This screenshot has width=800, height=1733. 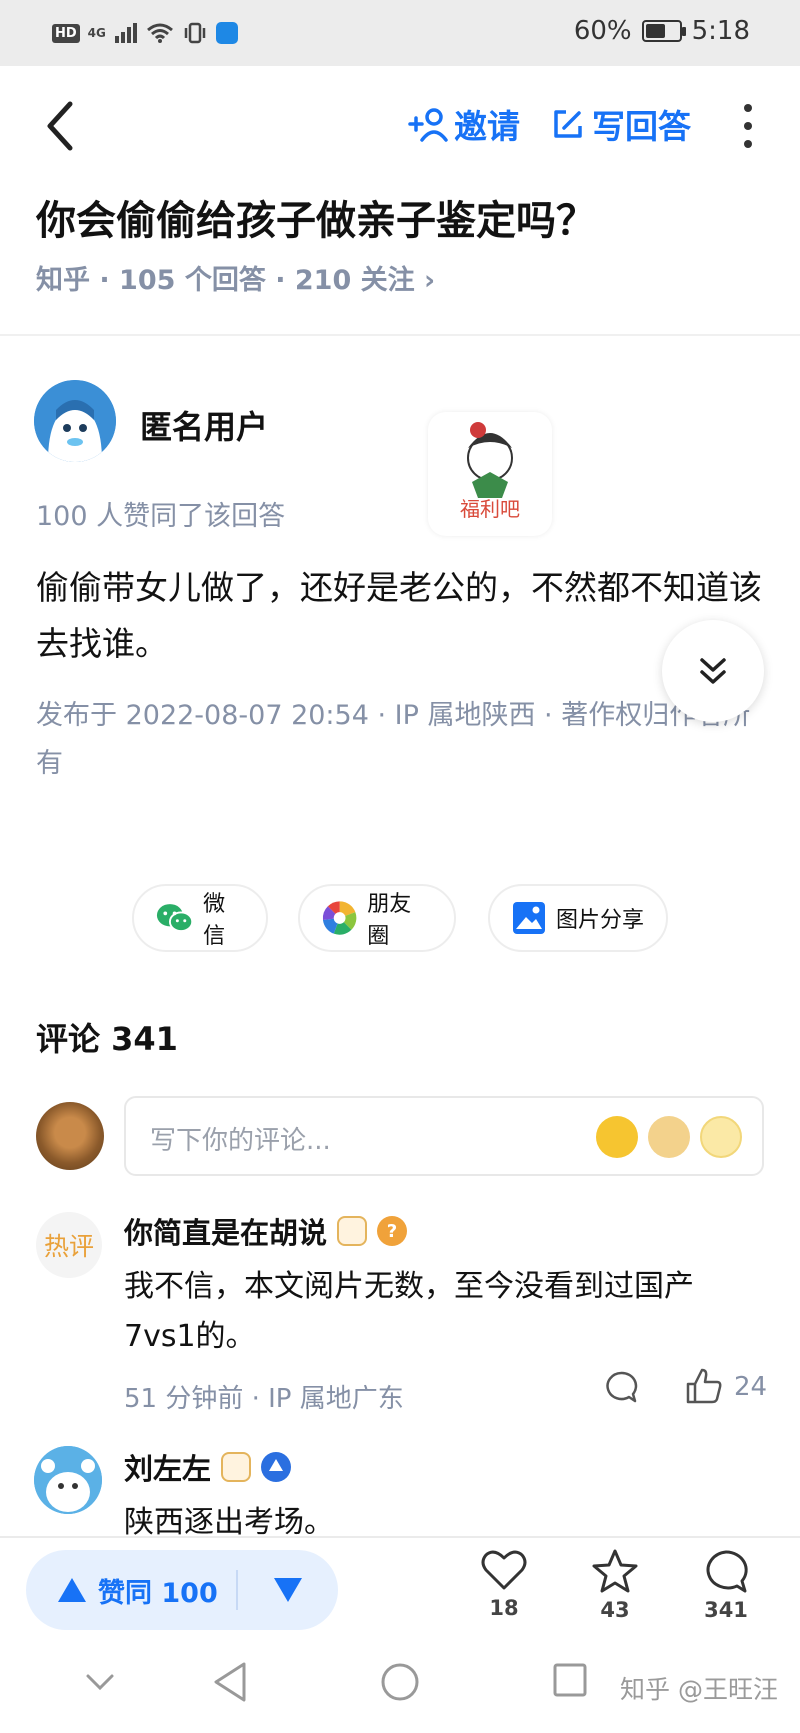 I want to click on comment-meta: 51 分钟前 · IP 属地广东, so click(x=264, y=1399).